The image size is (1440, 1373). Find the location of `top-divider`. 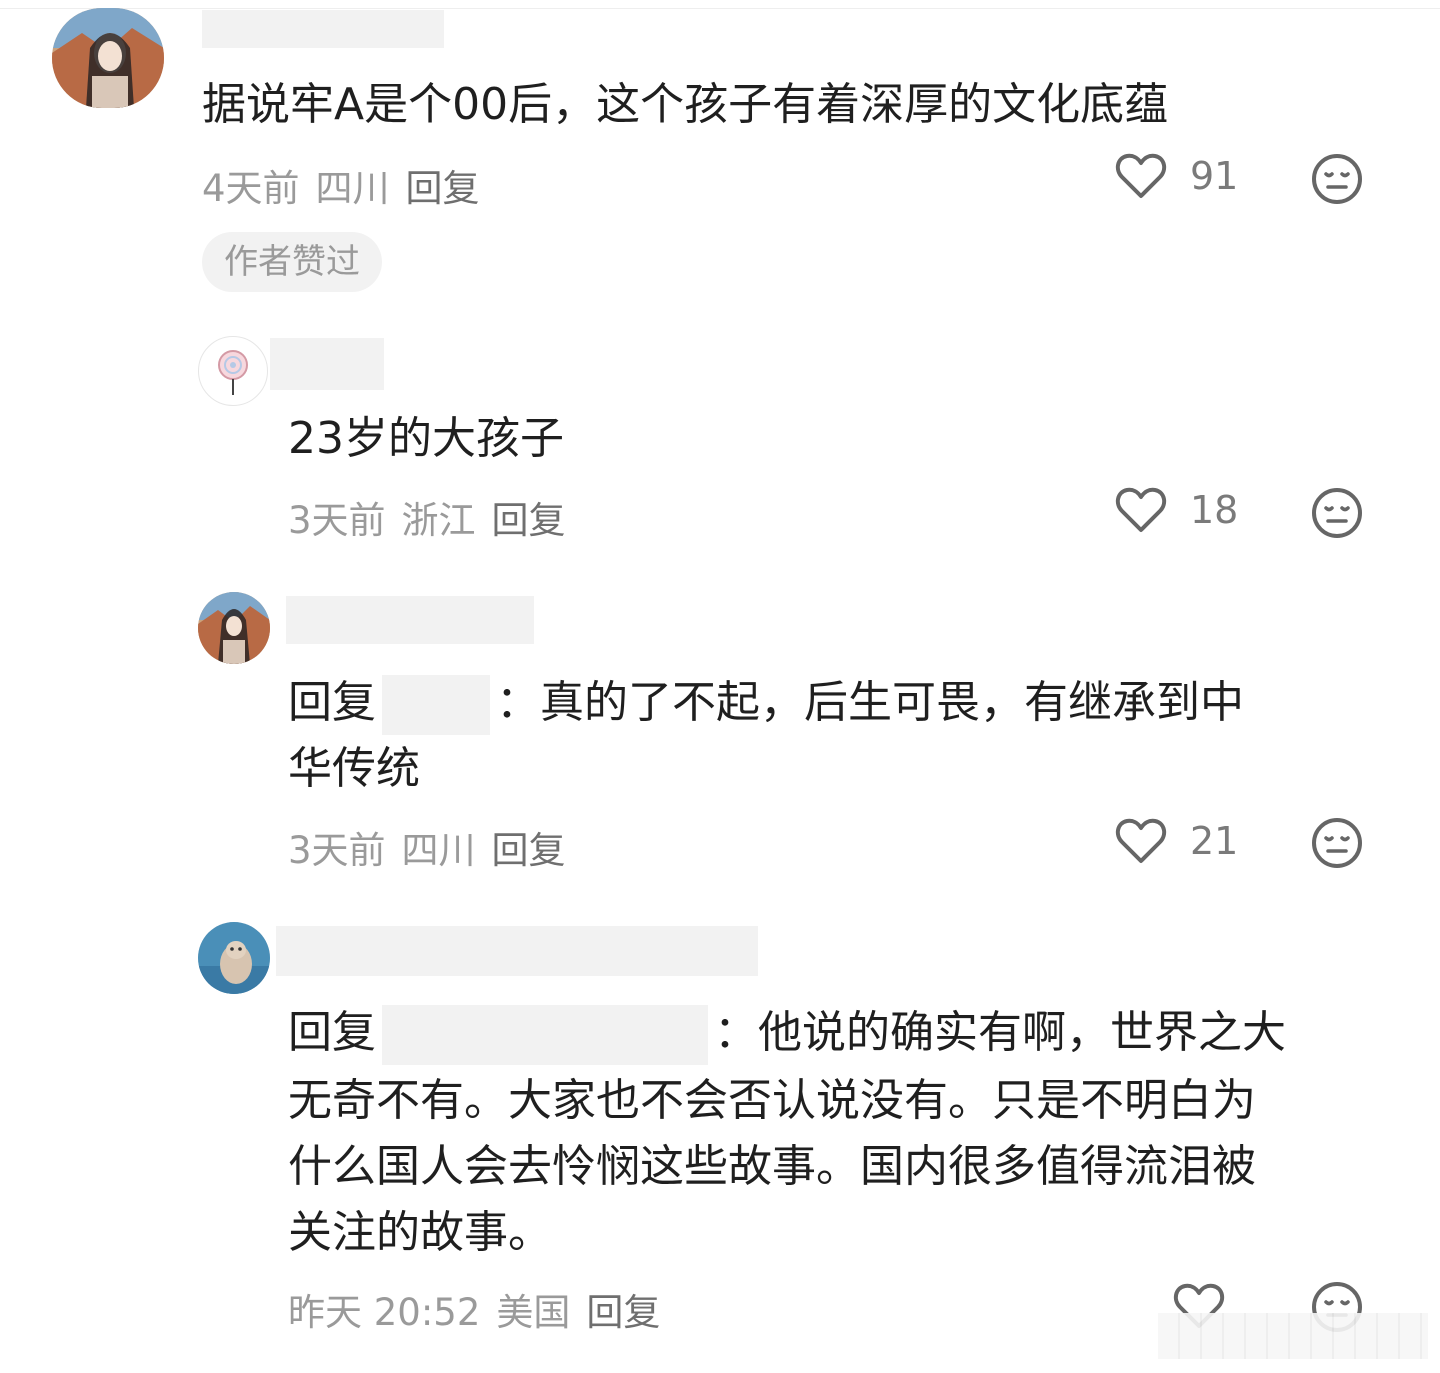

top-divider is located at coordinates (720, 4).